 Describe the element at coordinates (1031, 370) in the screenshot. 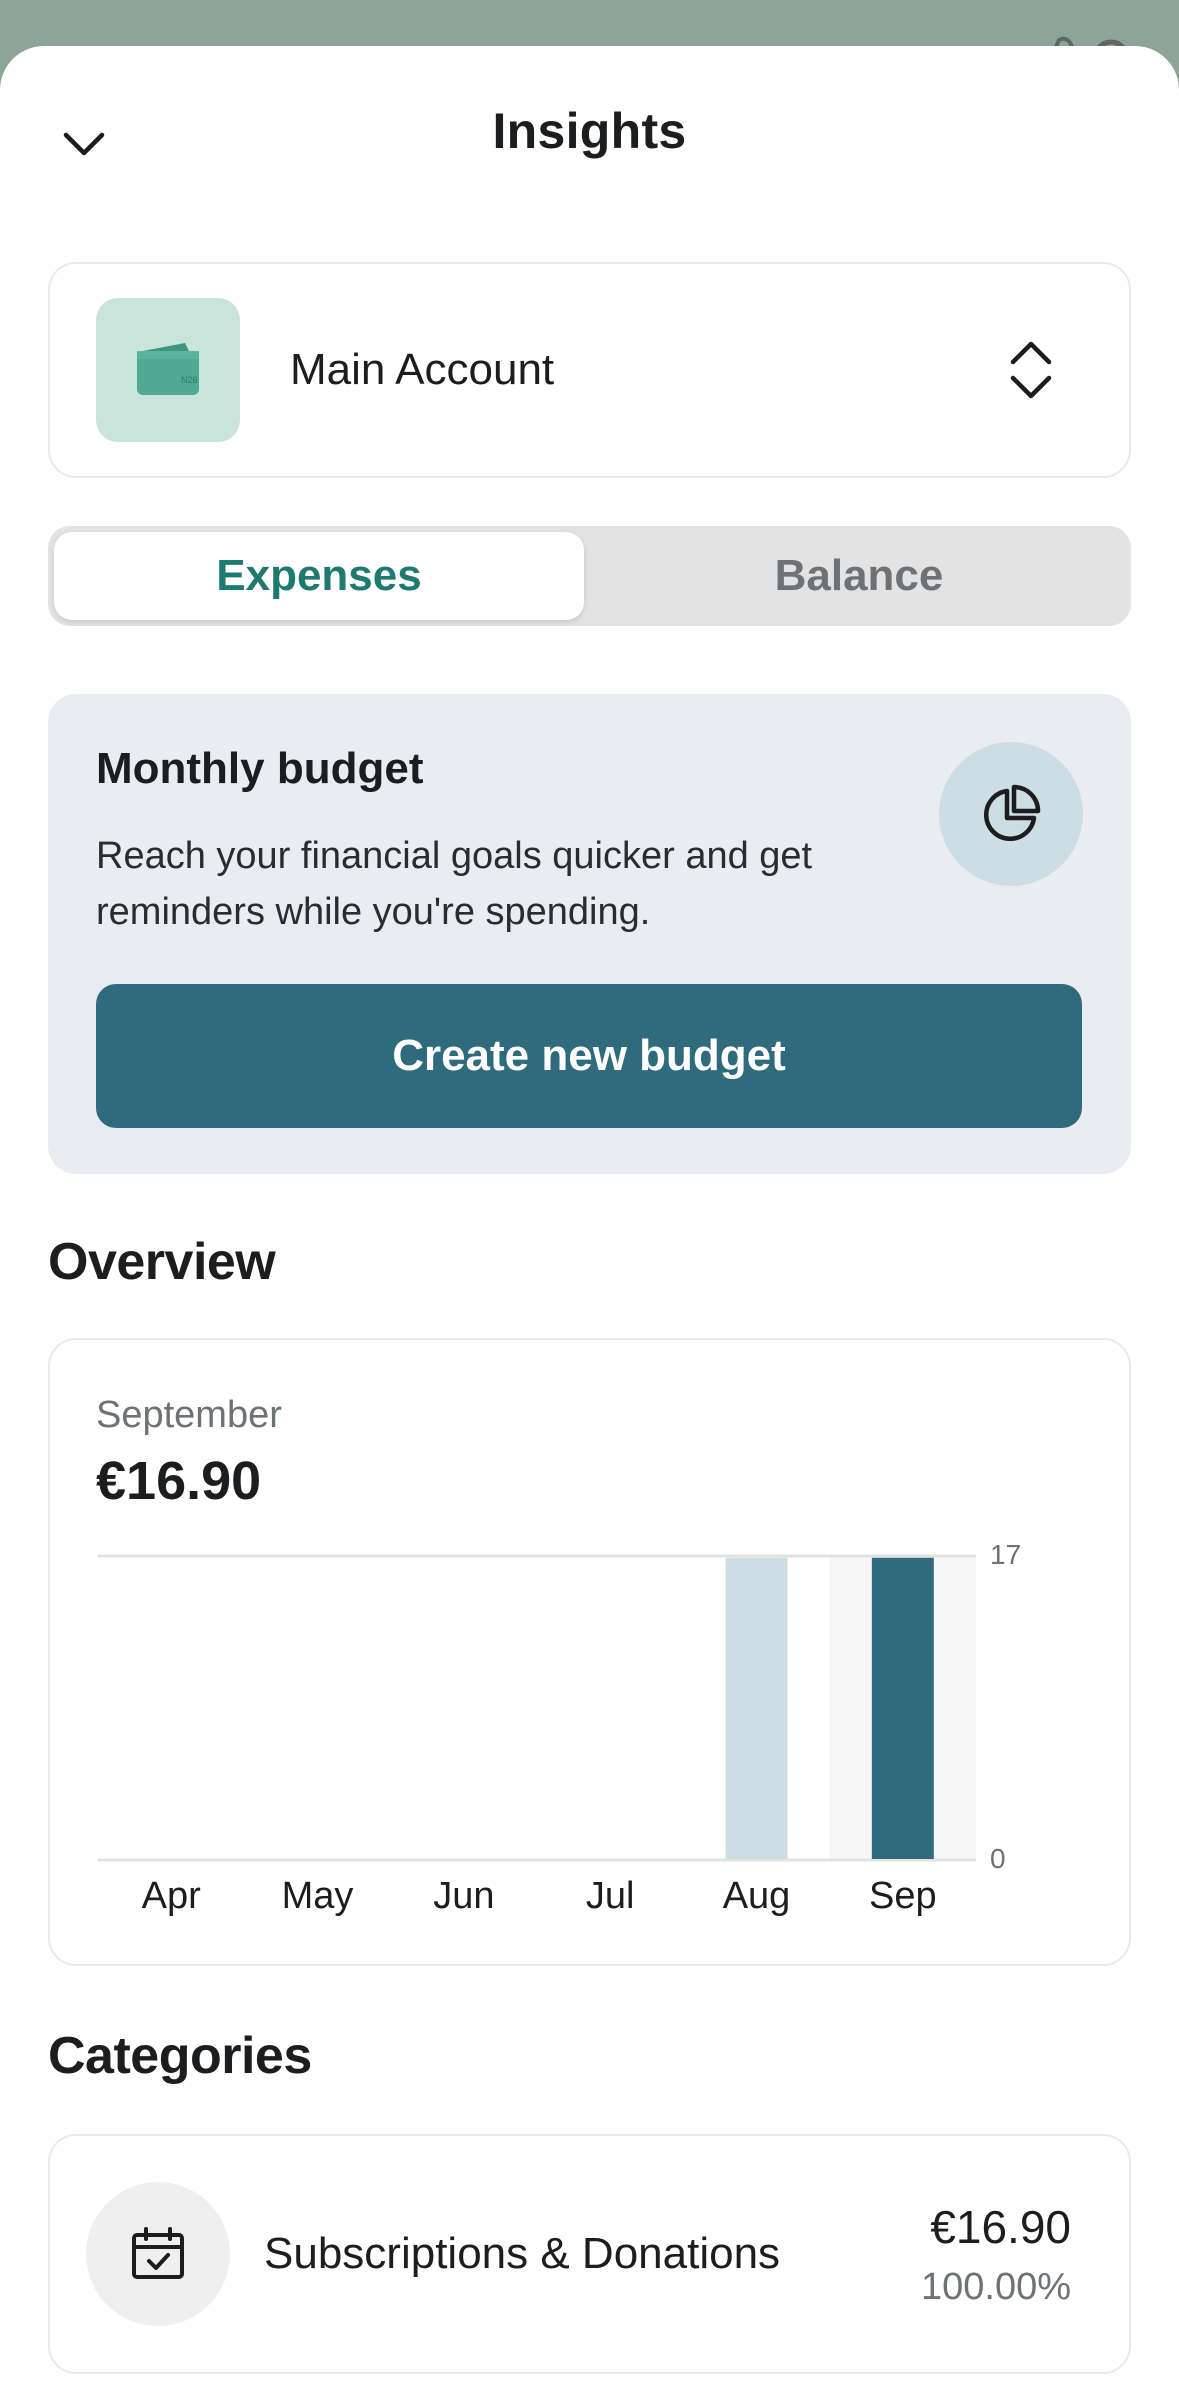

I see `swap-vertical-icon` at that location.